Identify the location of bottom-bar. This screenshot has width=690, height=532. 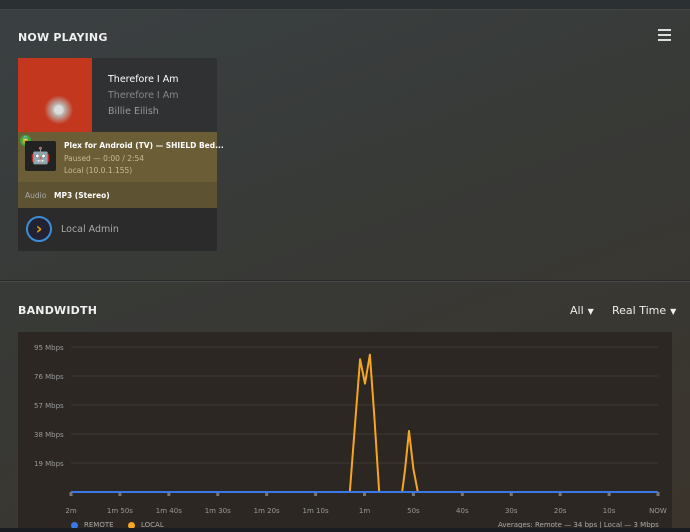
(345, 530).